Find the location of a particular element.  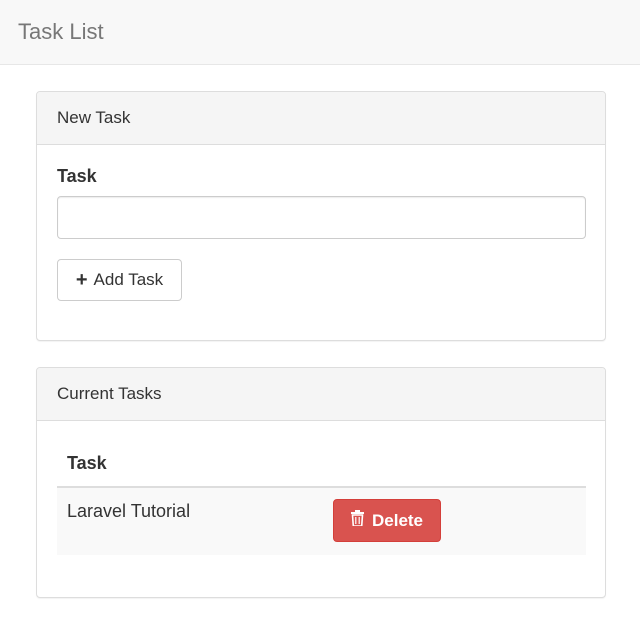

table-row: Laravel Tutorial Delete is located at coordinates (321, 521).